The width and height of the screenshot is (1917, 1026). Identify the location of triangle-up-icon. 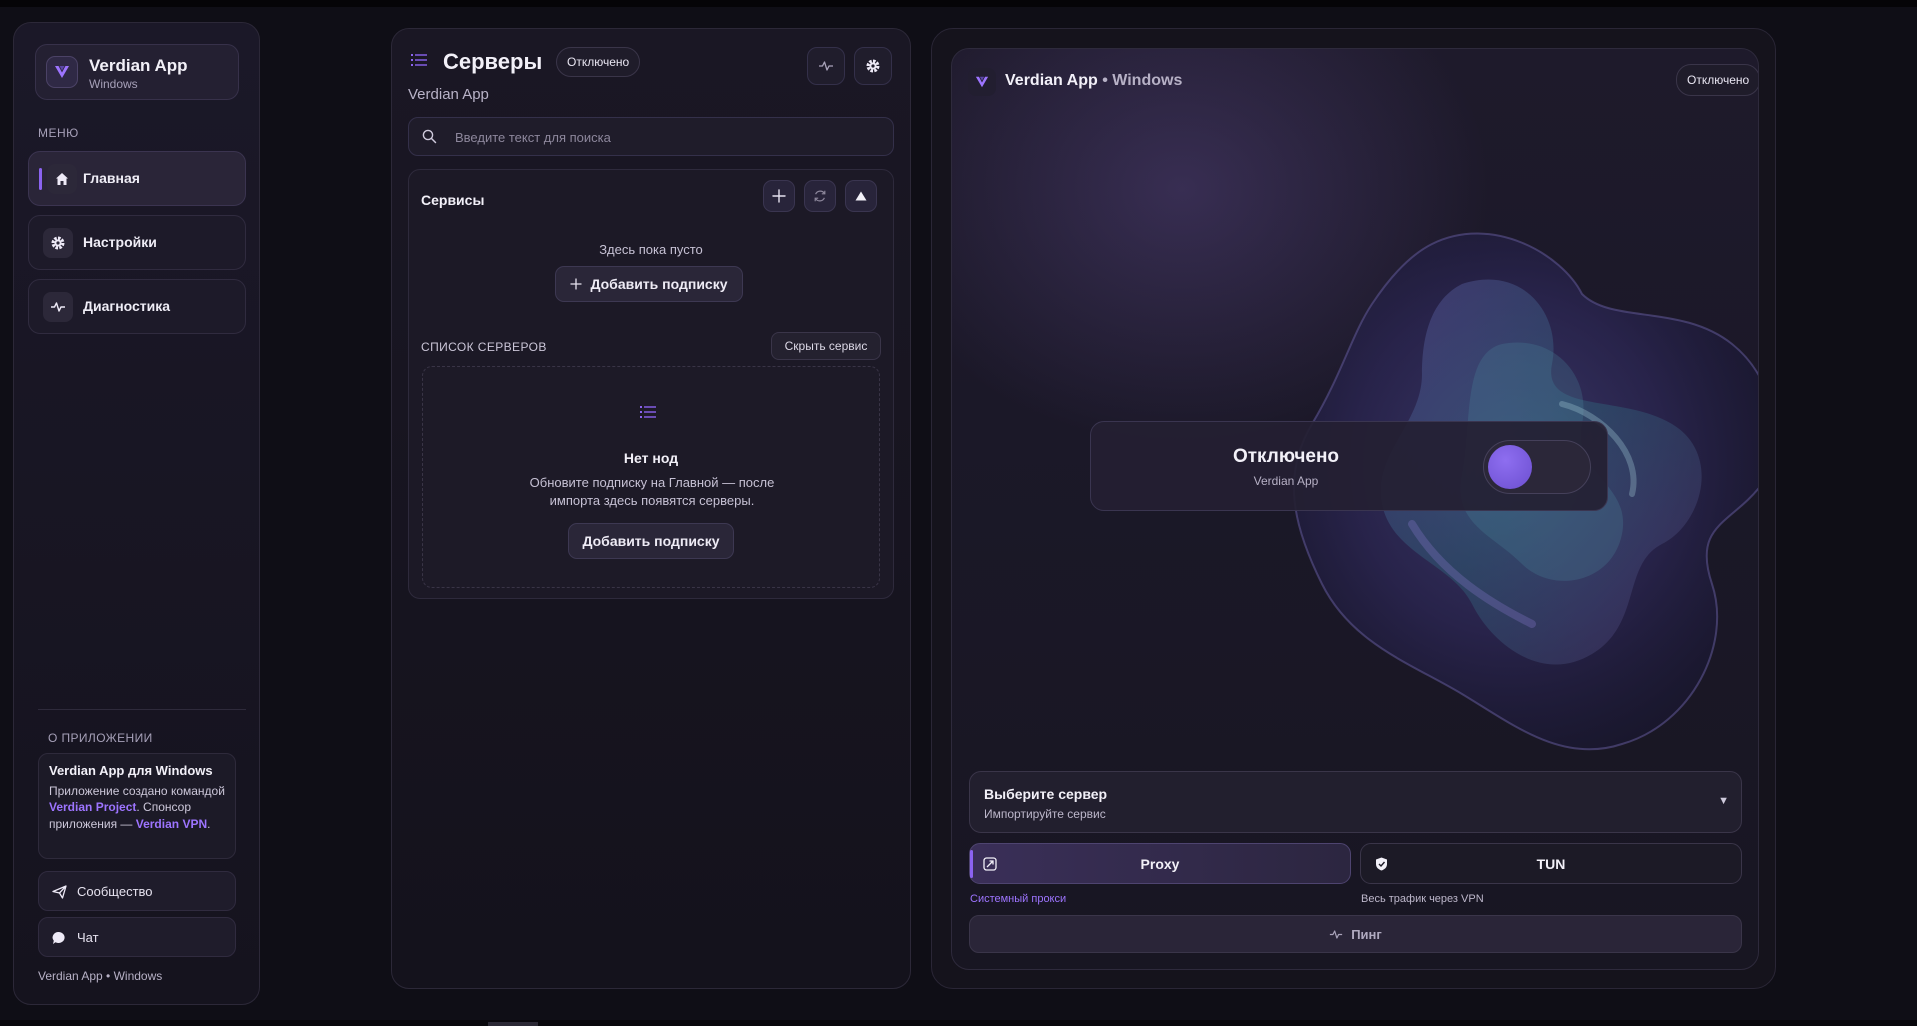
(861, 196).